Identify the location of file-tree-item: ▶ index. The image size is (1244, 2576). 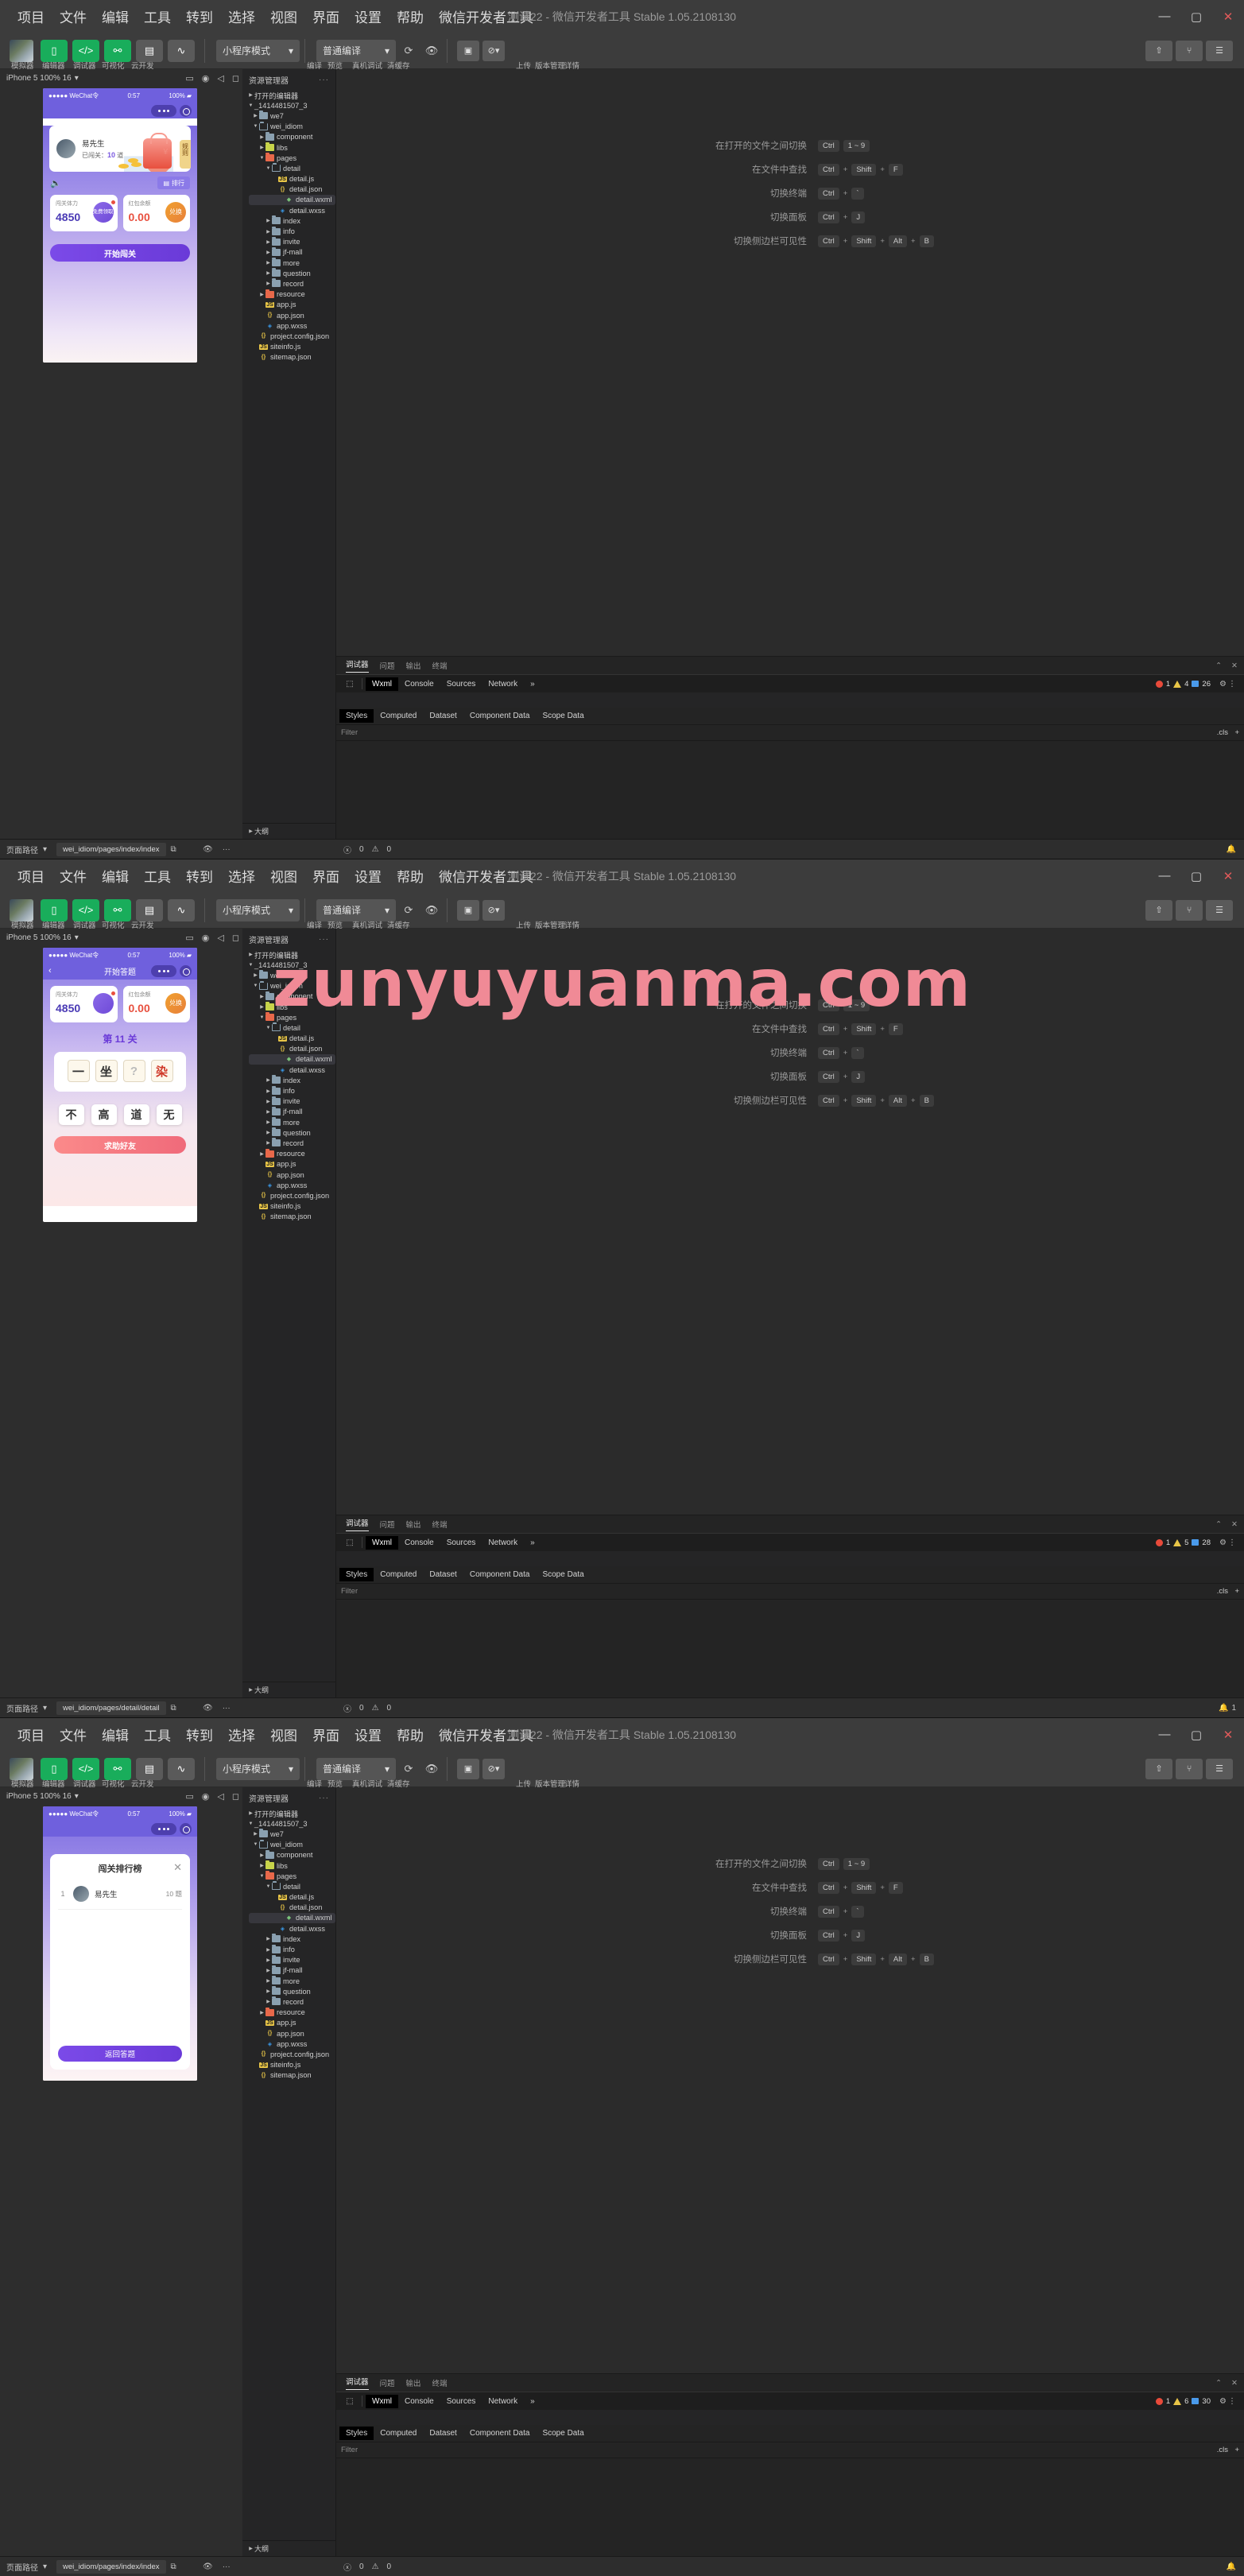
(288, 1939).